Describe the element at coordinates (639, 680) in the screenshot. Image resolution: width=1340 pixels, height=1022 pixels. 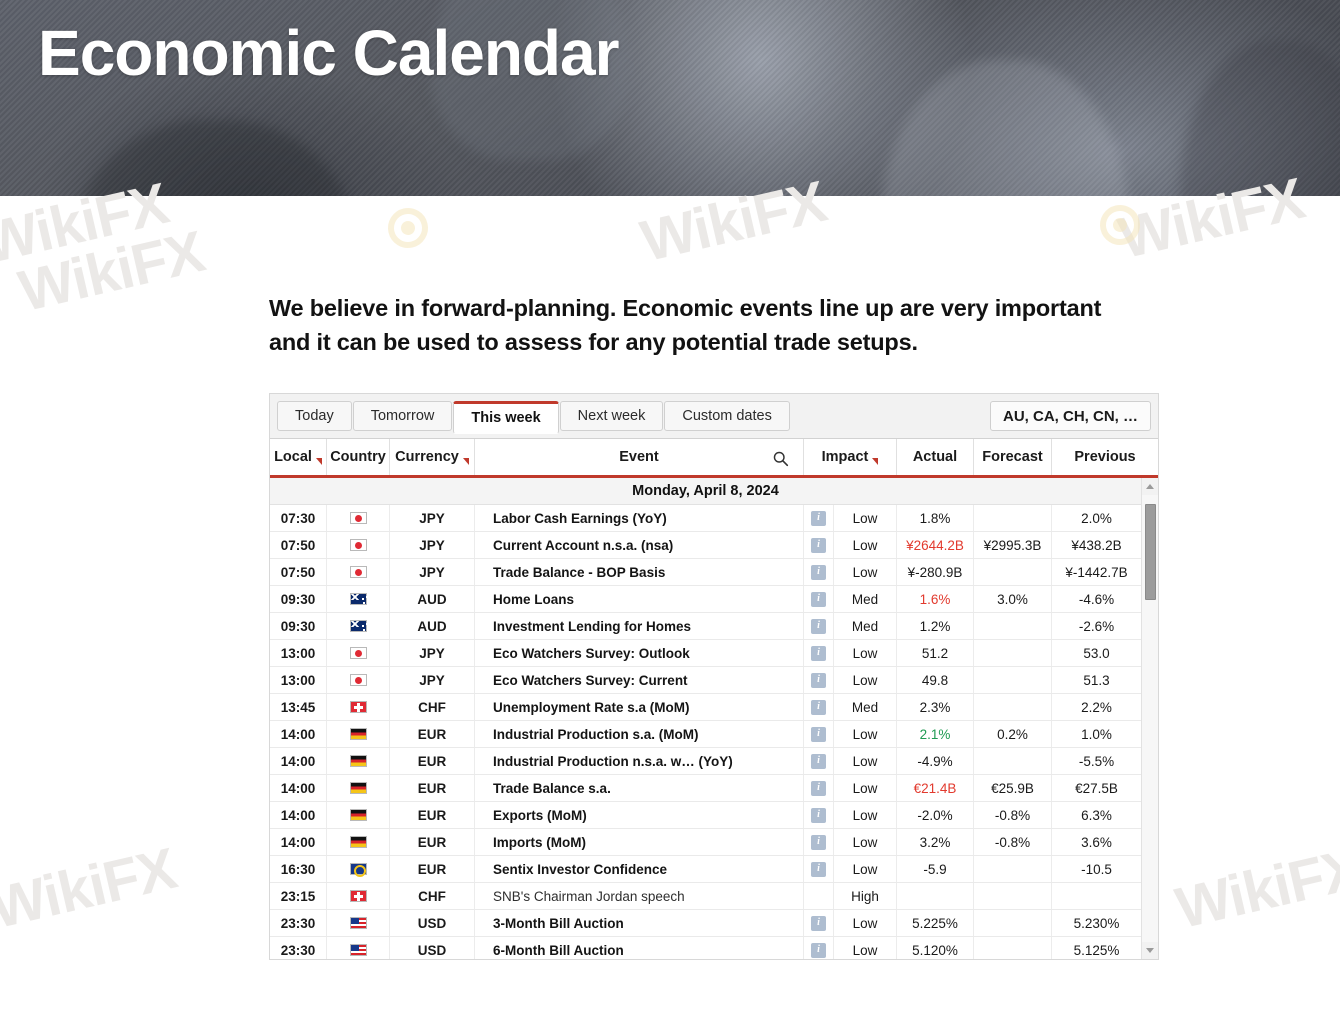
I see `cell-event: Eco Watchers Survey: Current` at that location.